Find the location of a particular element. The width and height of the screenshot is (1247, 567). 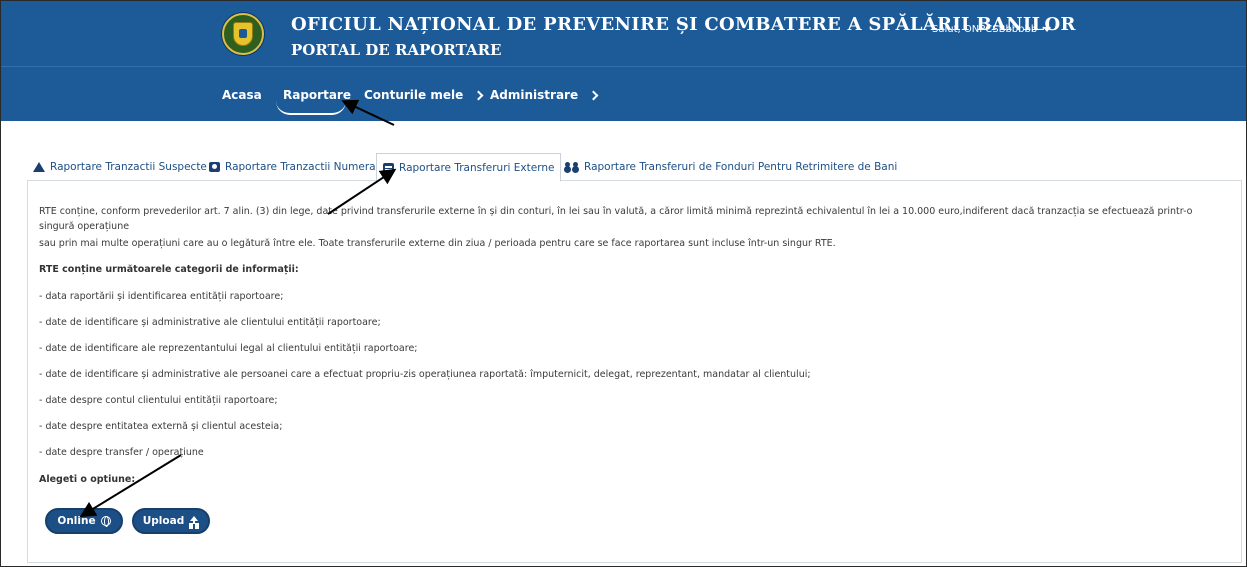

upload-icon is located at coordinates (194, 521).